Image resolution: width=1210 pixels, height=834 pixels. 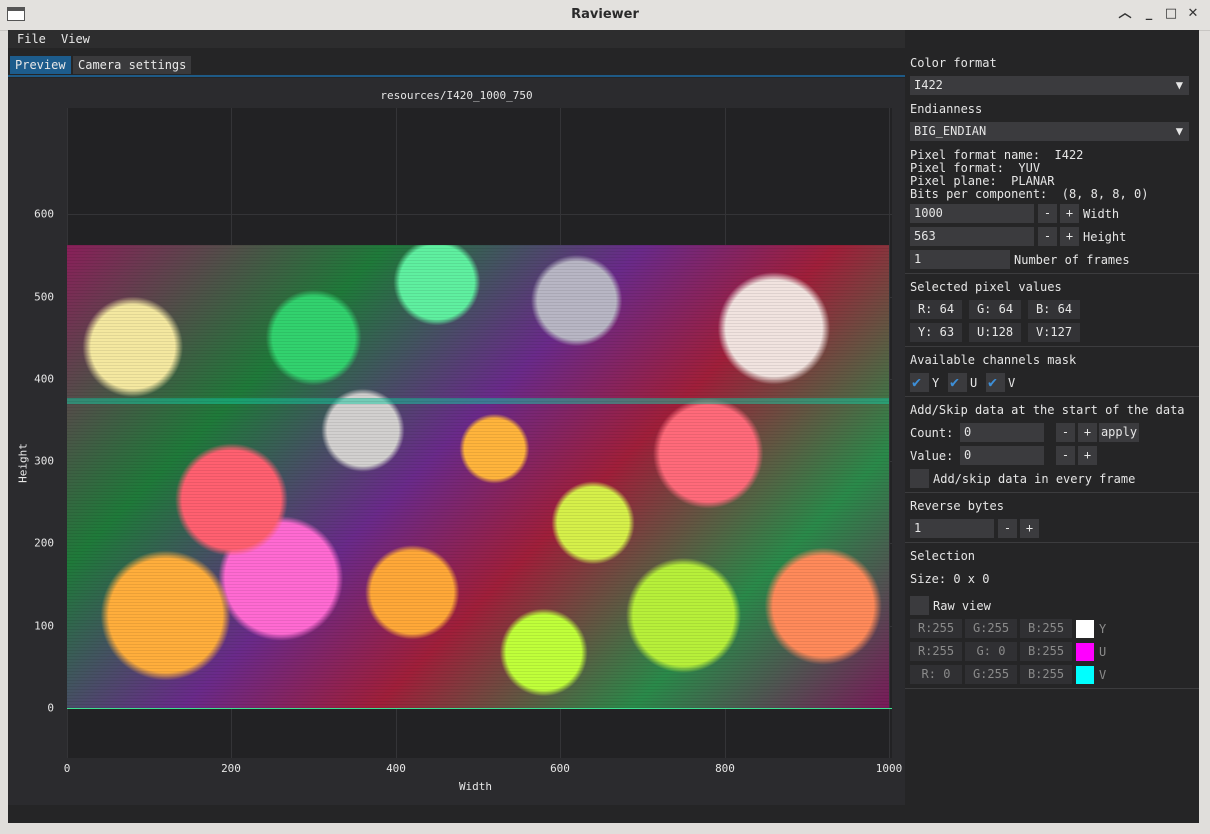 What do you see at coordinates (953, 63) in the screenshot?
I see `color-format-label: Color format` at bounding box center [953, 63].